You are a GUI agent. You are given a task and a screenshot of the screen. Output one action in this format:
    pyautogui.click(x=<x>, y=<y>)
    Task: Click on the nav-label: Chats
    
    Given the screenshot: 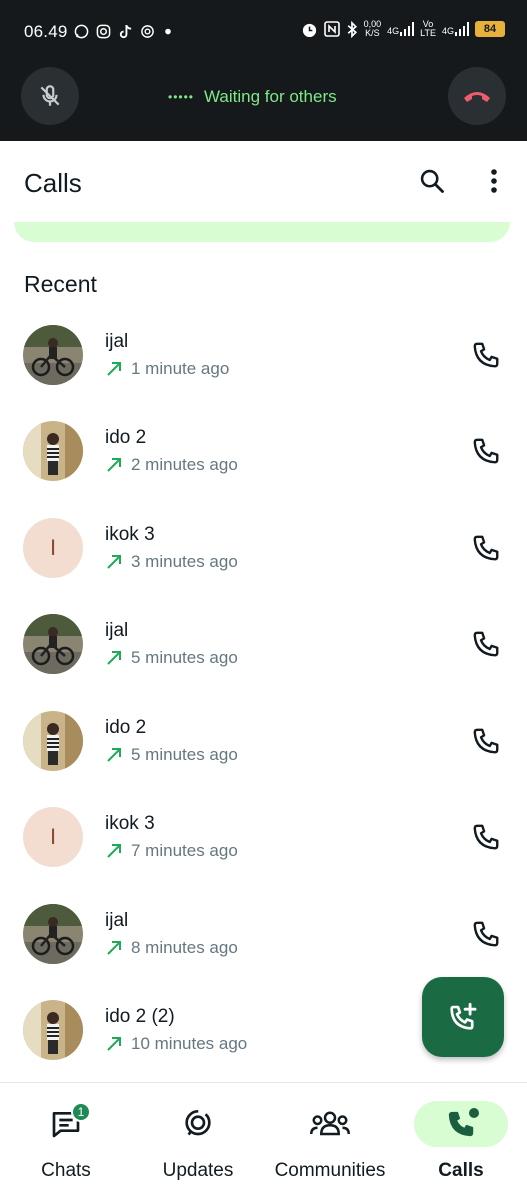 What is the action you would take?
    pyautogui.click(x=66, y=1170)
    